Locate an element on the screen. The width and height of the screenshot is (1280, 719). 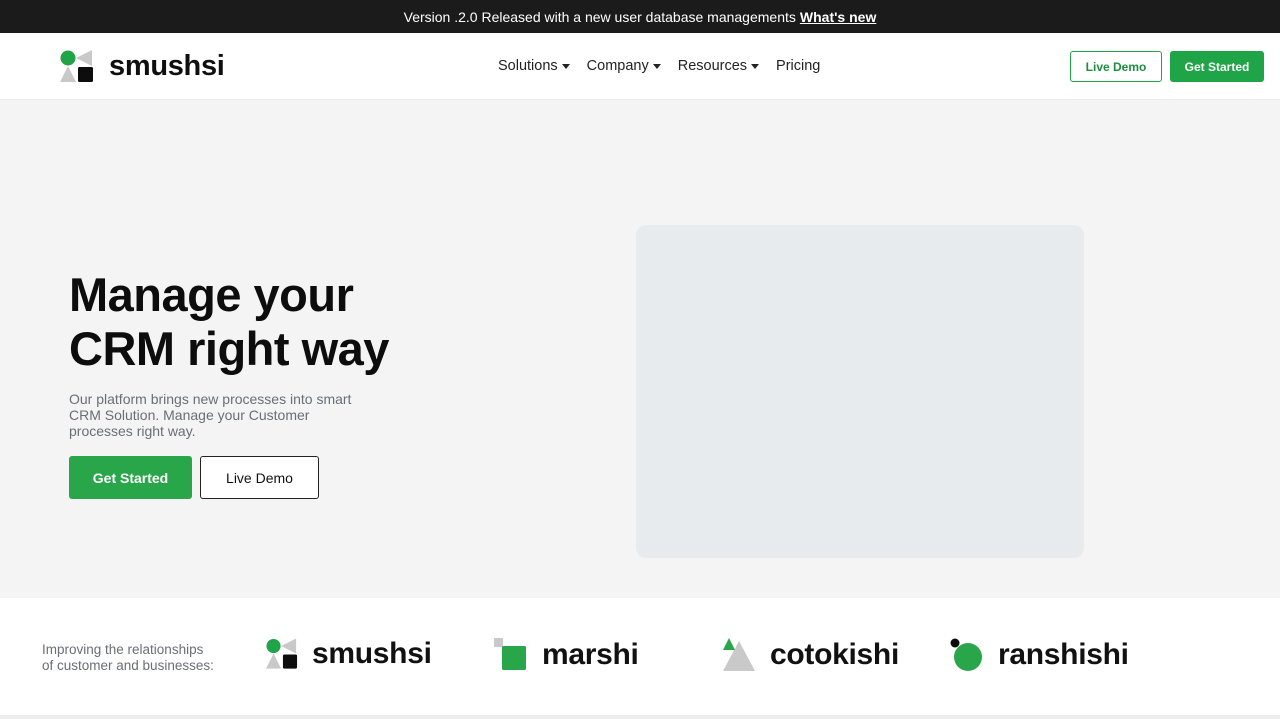
hero-get-started-button: Get Started is located at coordinates (130, 477).